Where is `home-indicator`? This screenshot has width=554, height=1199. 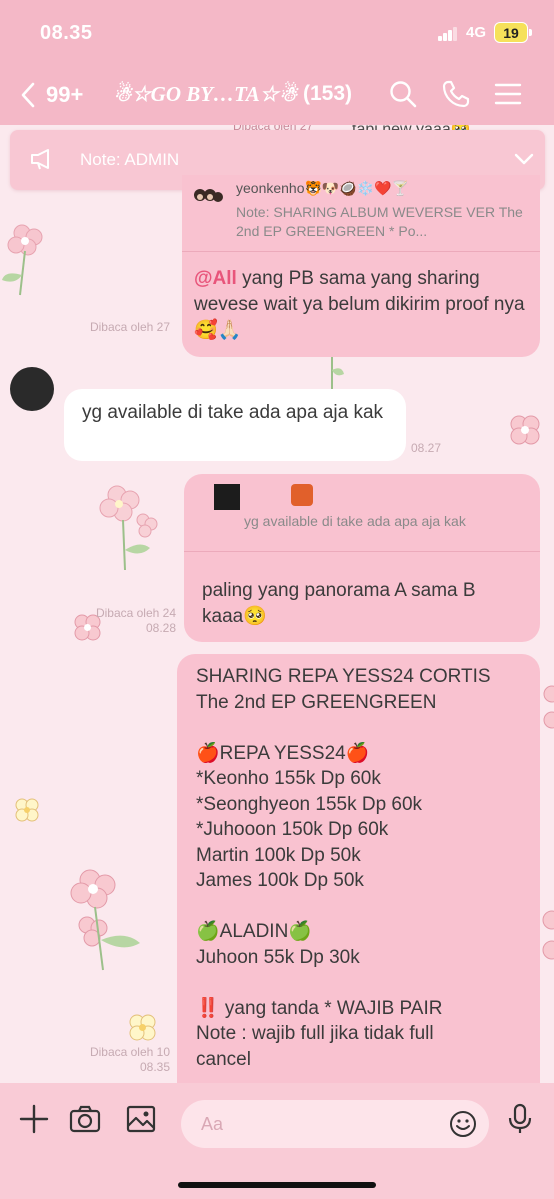 home-indicator is located at coordinates (277, 1185).